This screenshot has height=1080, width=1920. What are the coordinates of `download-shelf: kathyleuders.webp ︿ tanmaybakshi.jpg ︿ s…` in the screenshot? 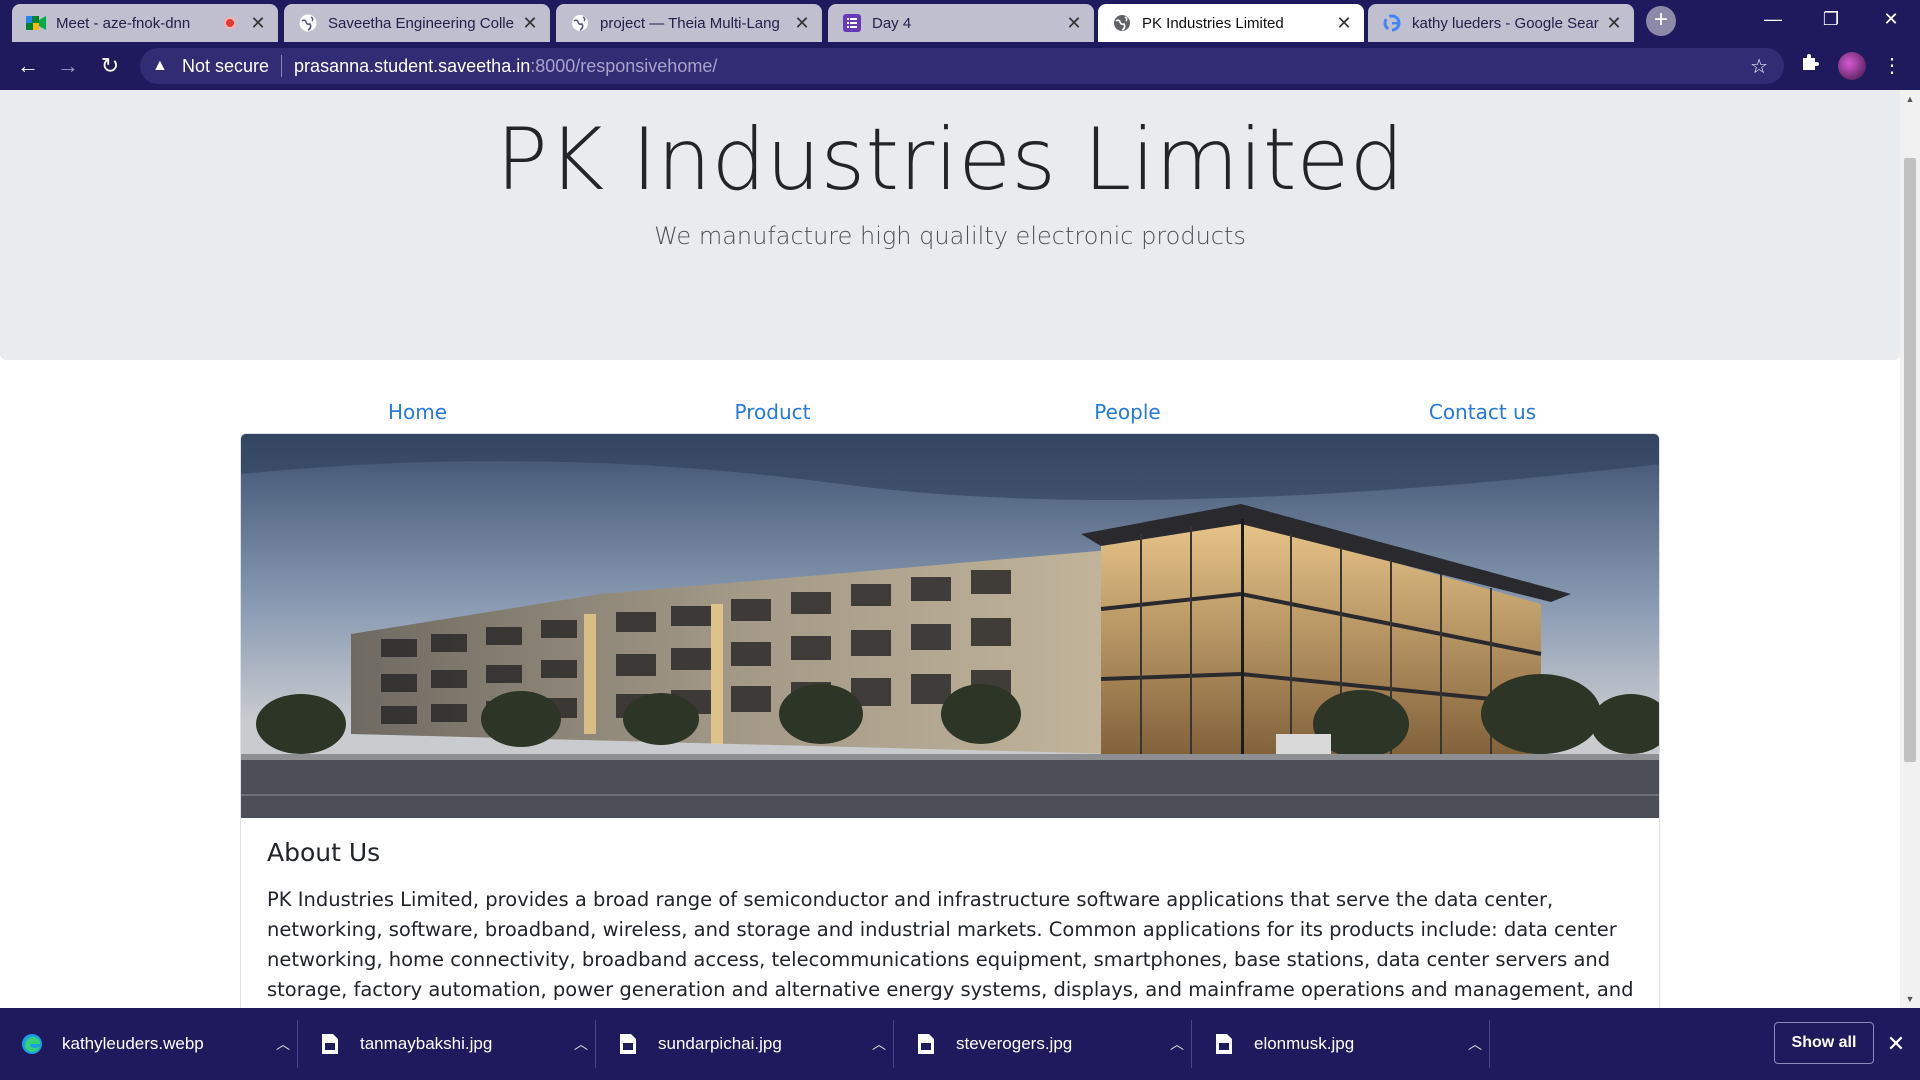 It's located at (960, 1044).